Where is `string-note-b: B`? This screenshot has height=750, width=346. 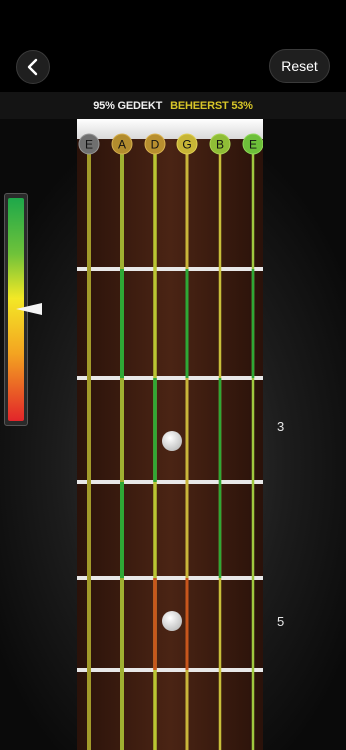 string-note-b: B is located at coordinates (220, 144).